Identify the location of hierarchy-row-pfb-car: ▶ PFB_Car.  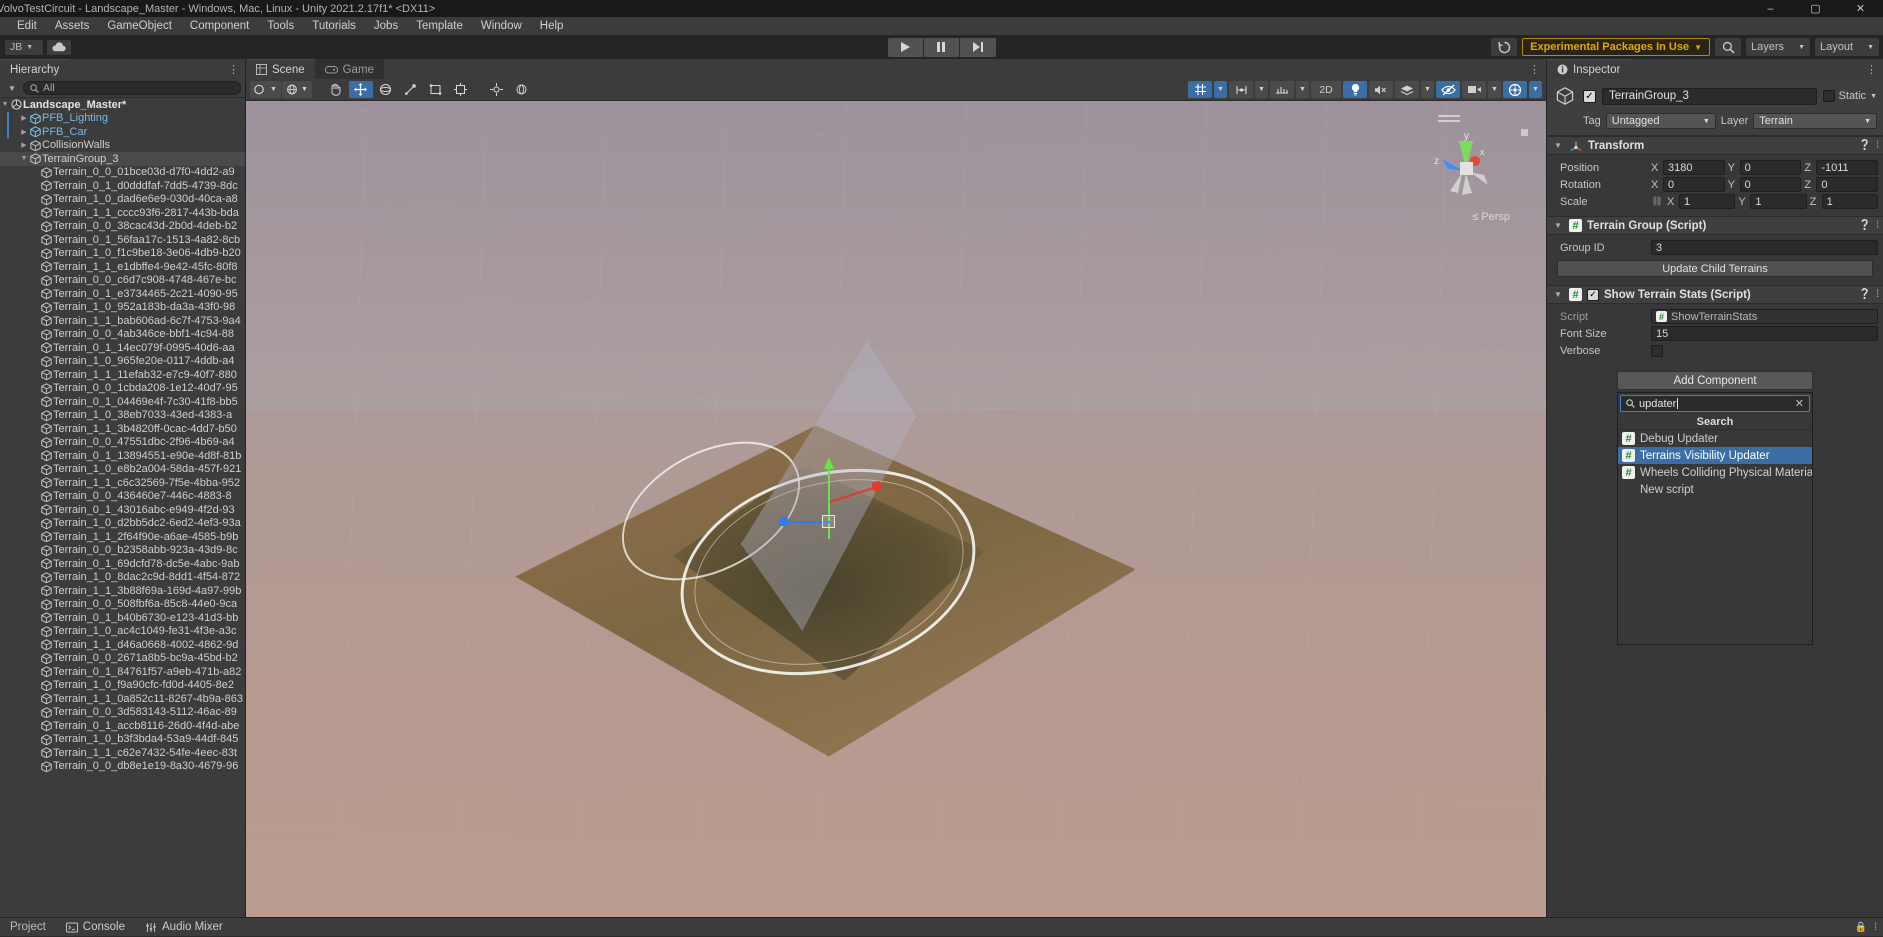
(122, 132).